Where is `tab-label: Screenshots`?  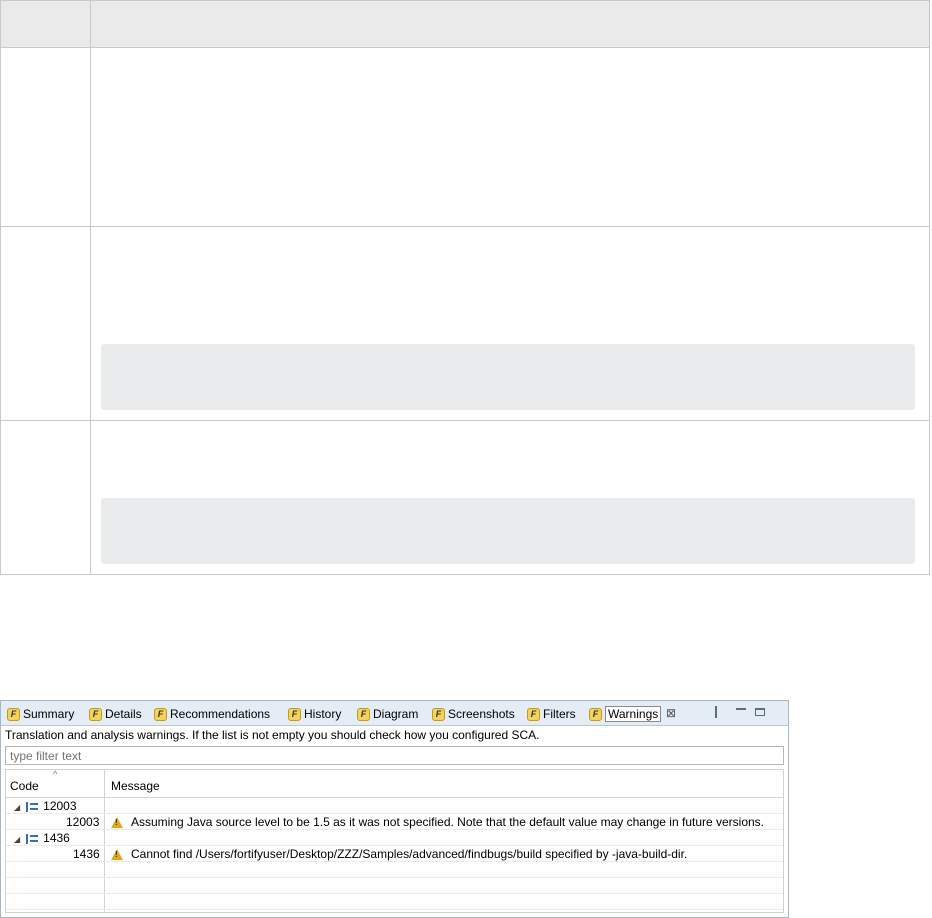
tab-label: Screenshots is located at coordinates (481, 714).